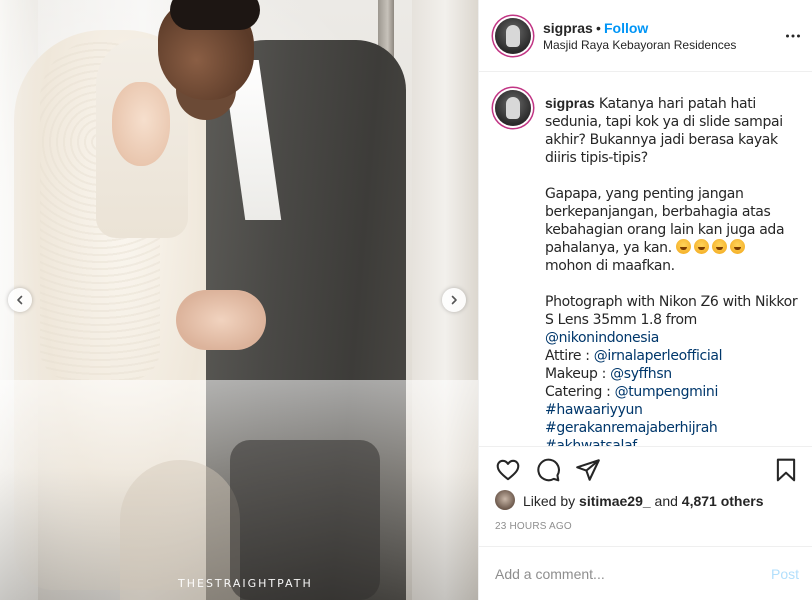 The width and height of the screenshot is (812, 600). I want to click on hashtag-link: #gerakanremajaberhijrah, so click(631, 428).